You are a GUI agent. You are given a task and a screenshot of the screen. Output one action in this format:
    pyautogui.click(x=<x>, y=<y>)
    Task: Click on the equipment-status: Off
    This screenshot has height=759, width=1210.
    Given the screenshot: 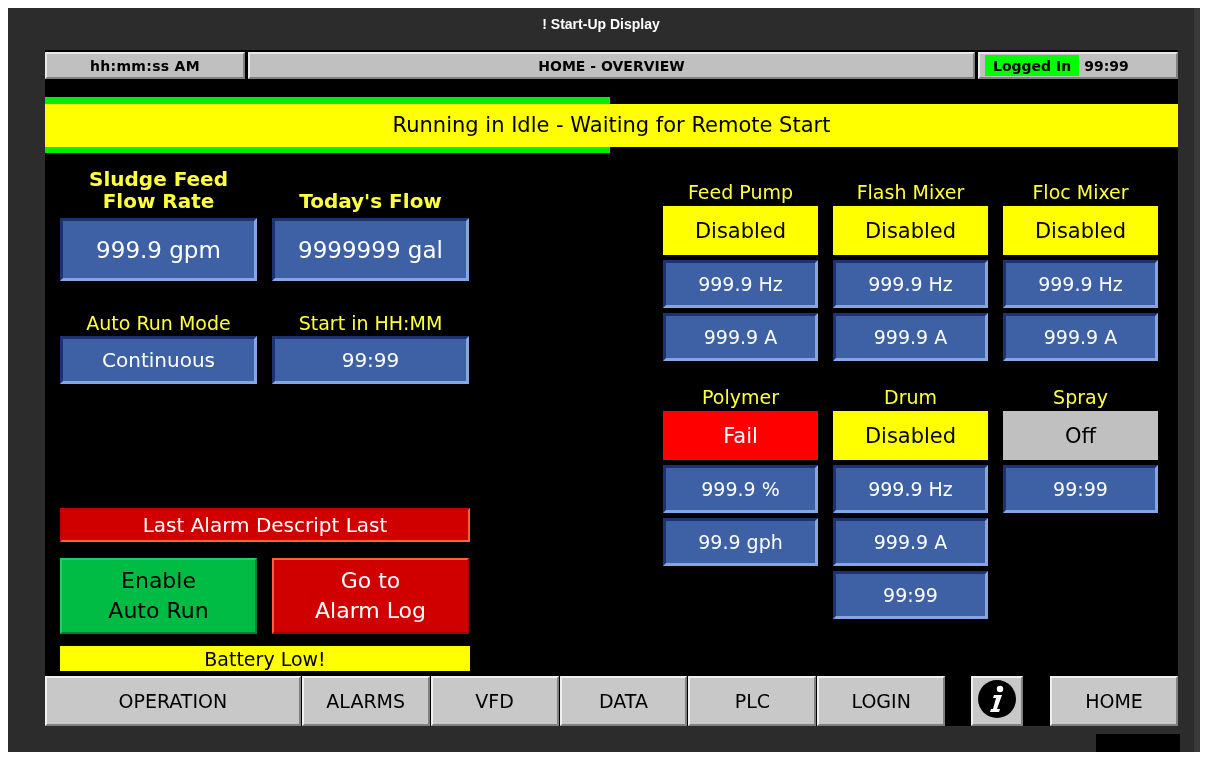 What is the action you would take?
    pyautogui.click(x=1080, y=435)
    